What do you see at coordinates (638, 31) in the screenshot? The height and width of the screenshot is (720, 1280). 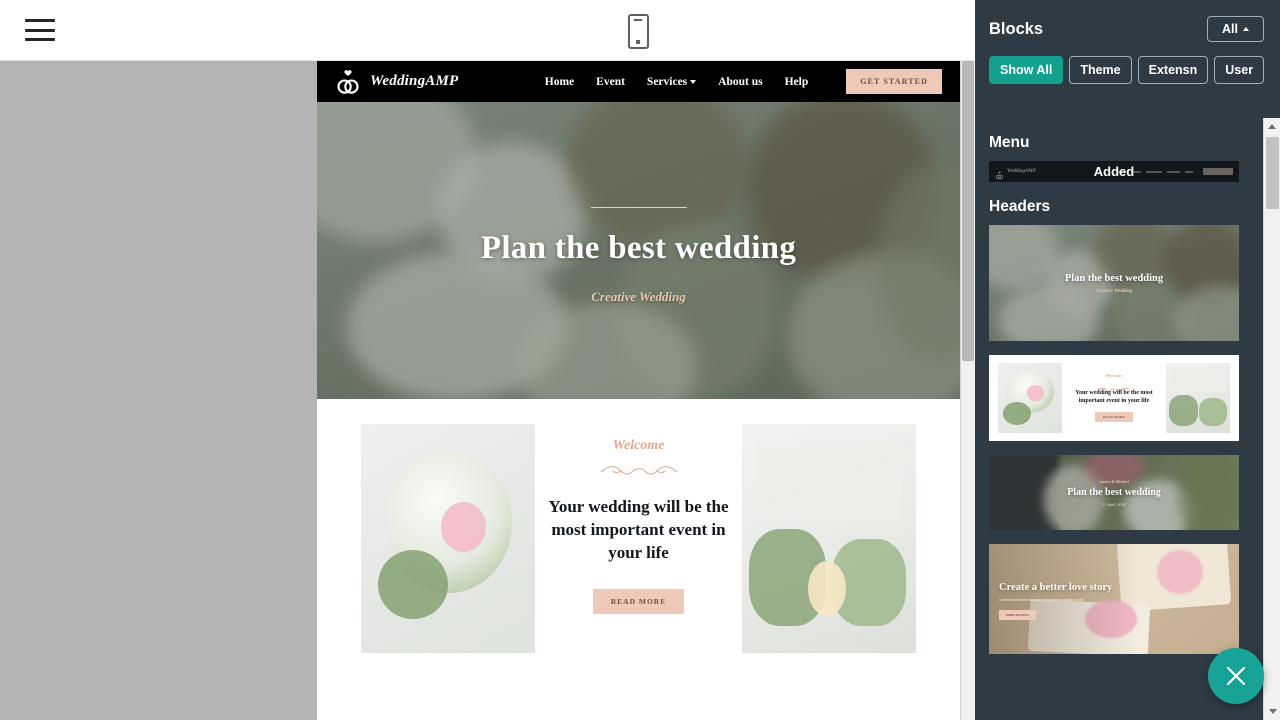 I see `mobile-preview-icon` at bounding box center [638, 31].